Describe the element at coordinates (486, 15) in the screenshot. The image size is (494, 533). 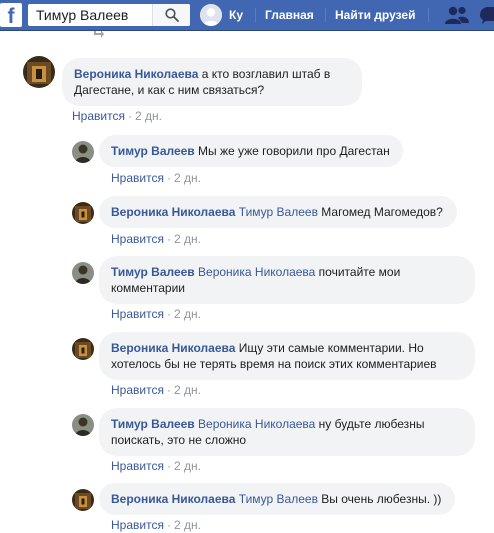
I see `messenger-icon` at that location.